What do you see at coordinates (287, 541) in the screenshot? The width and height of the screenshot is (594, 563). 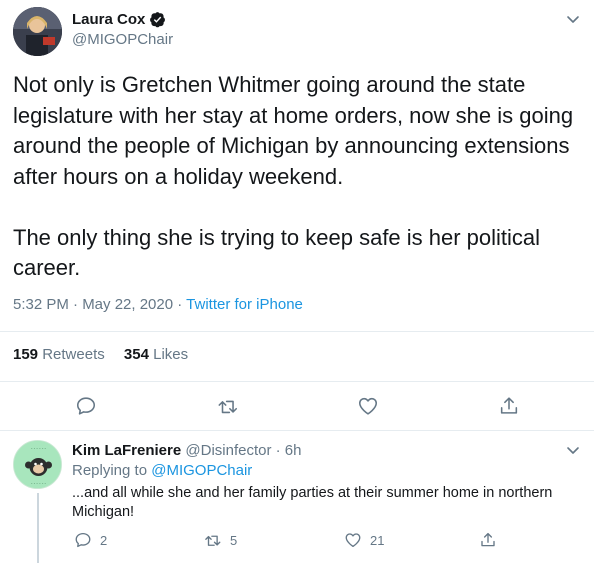 I see `reply-actions: 2 5 21` at bounding box center [287, 541].